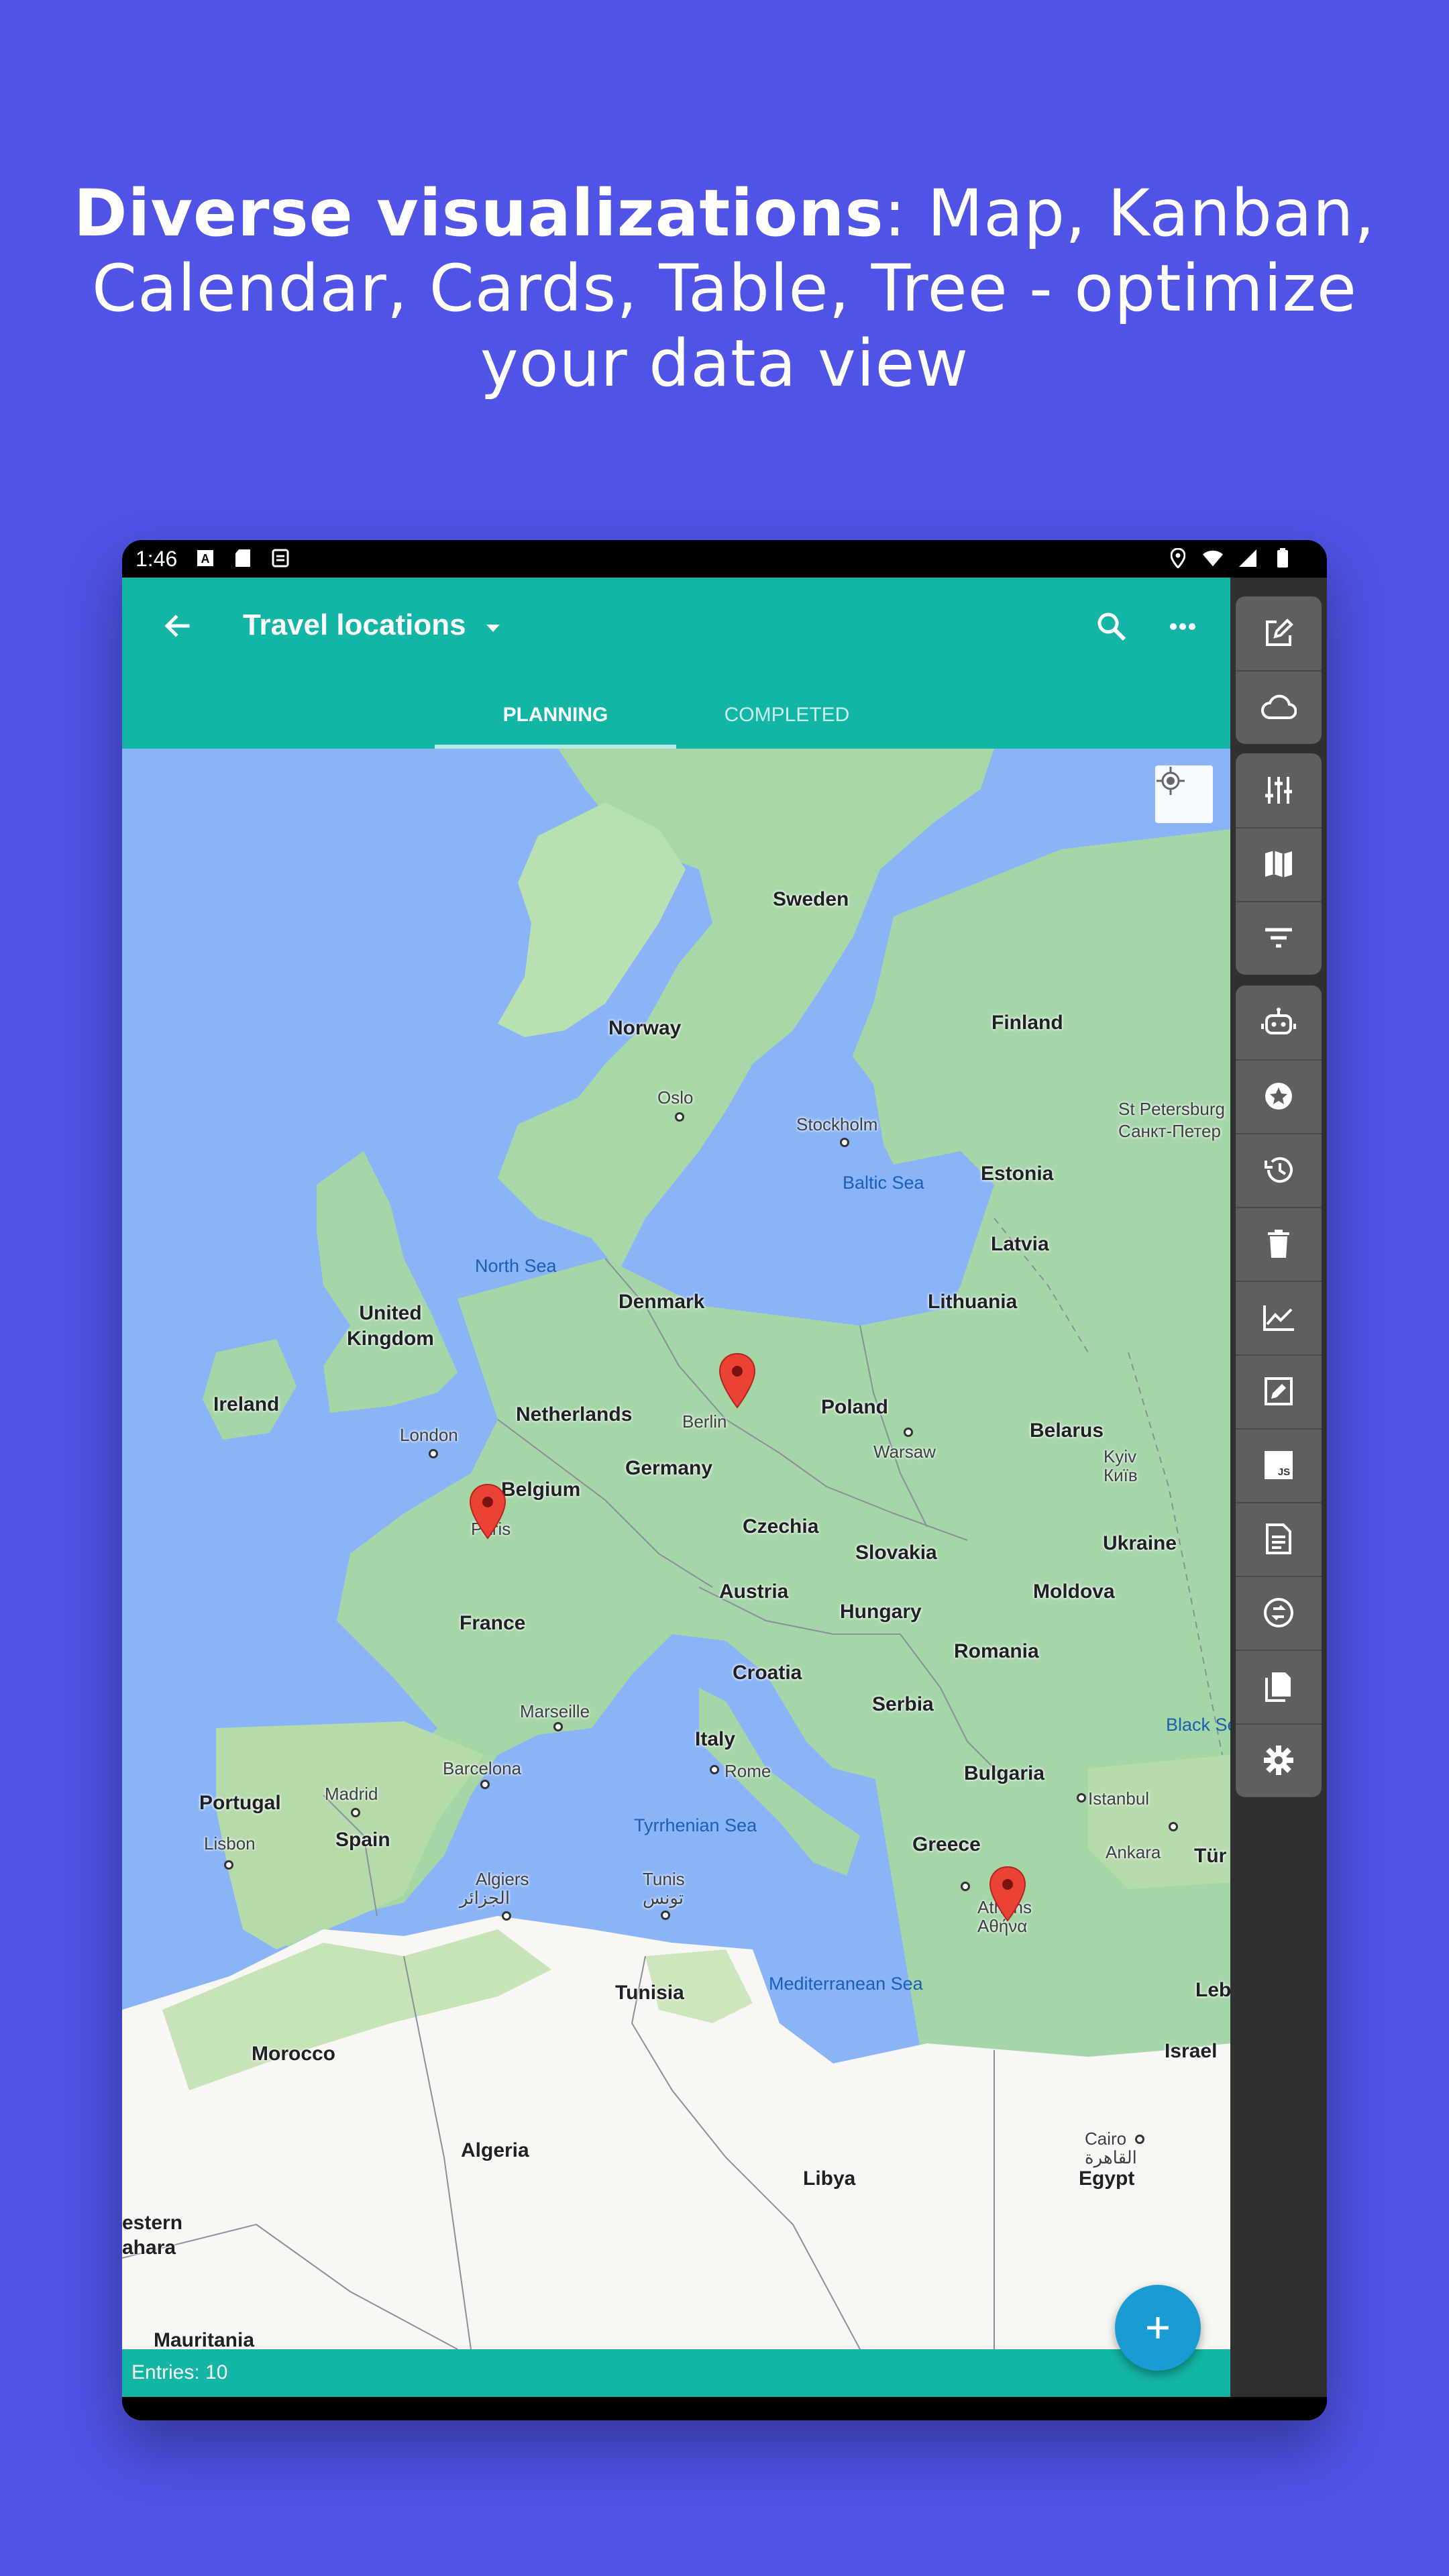  Describe the element at coordinates (390, 1326) in the screenshot. I see `map-label-country: United Kingdom` at that location.